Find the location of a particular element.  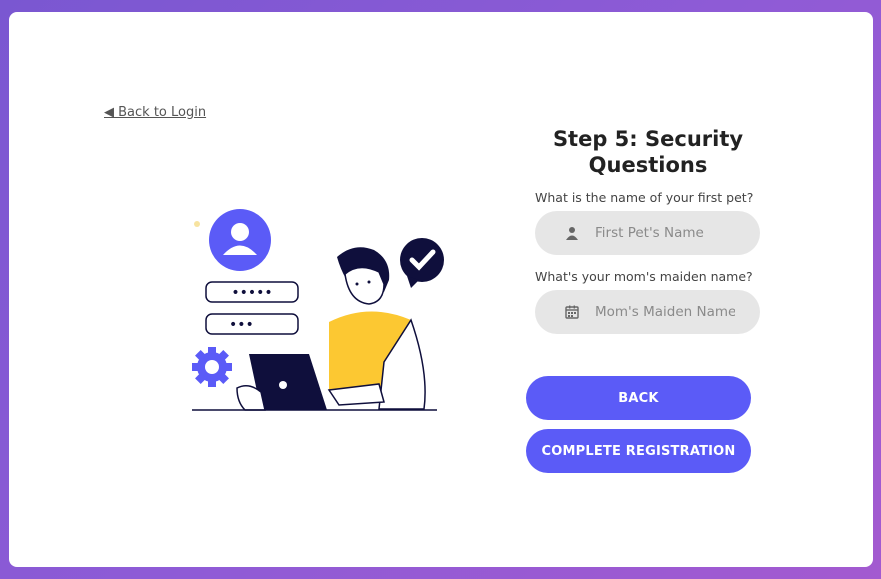

back-to-login-link: ◀ Back to Login is located at coordinates (155, 112).